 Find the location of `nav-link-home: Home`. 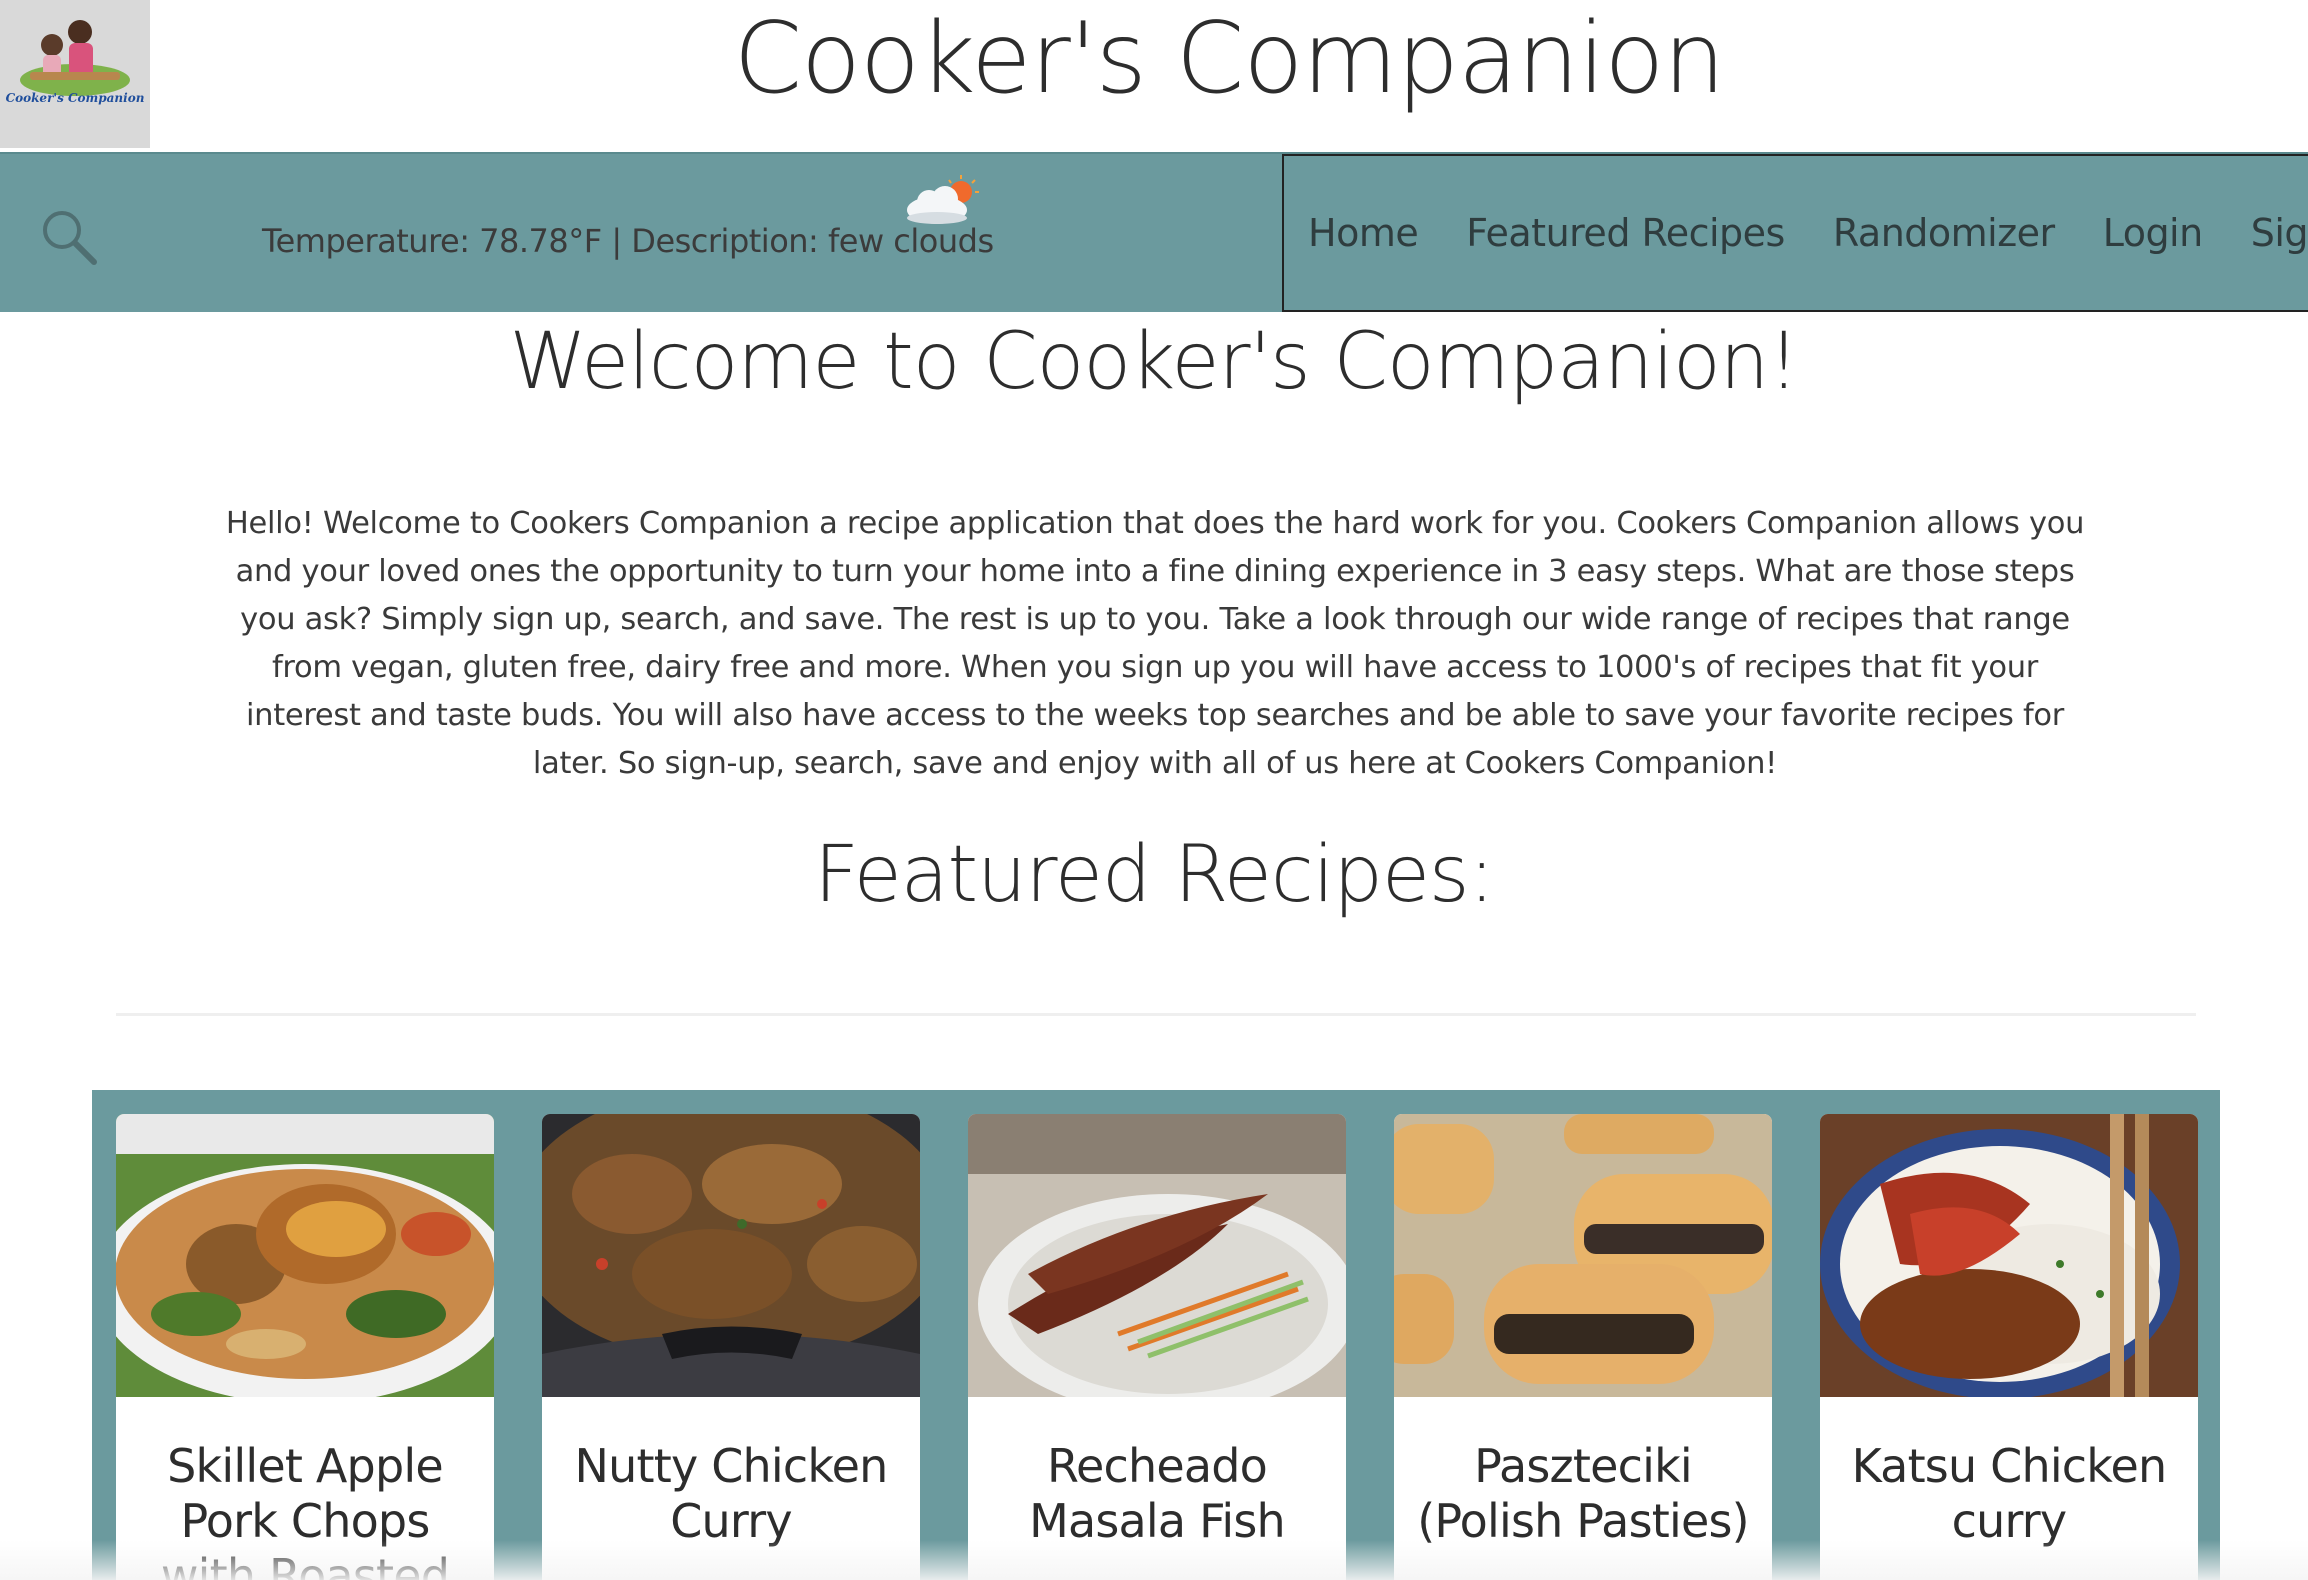

nav-link-home: Home is located at coordinates (1363, 233).